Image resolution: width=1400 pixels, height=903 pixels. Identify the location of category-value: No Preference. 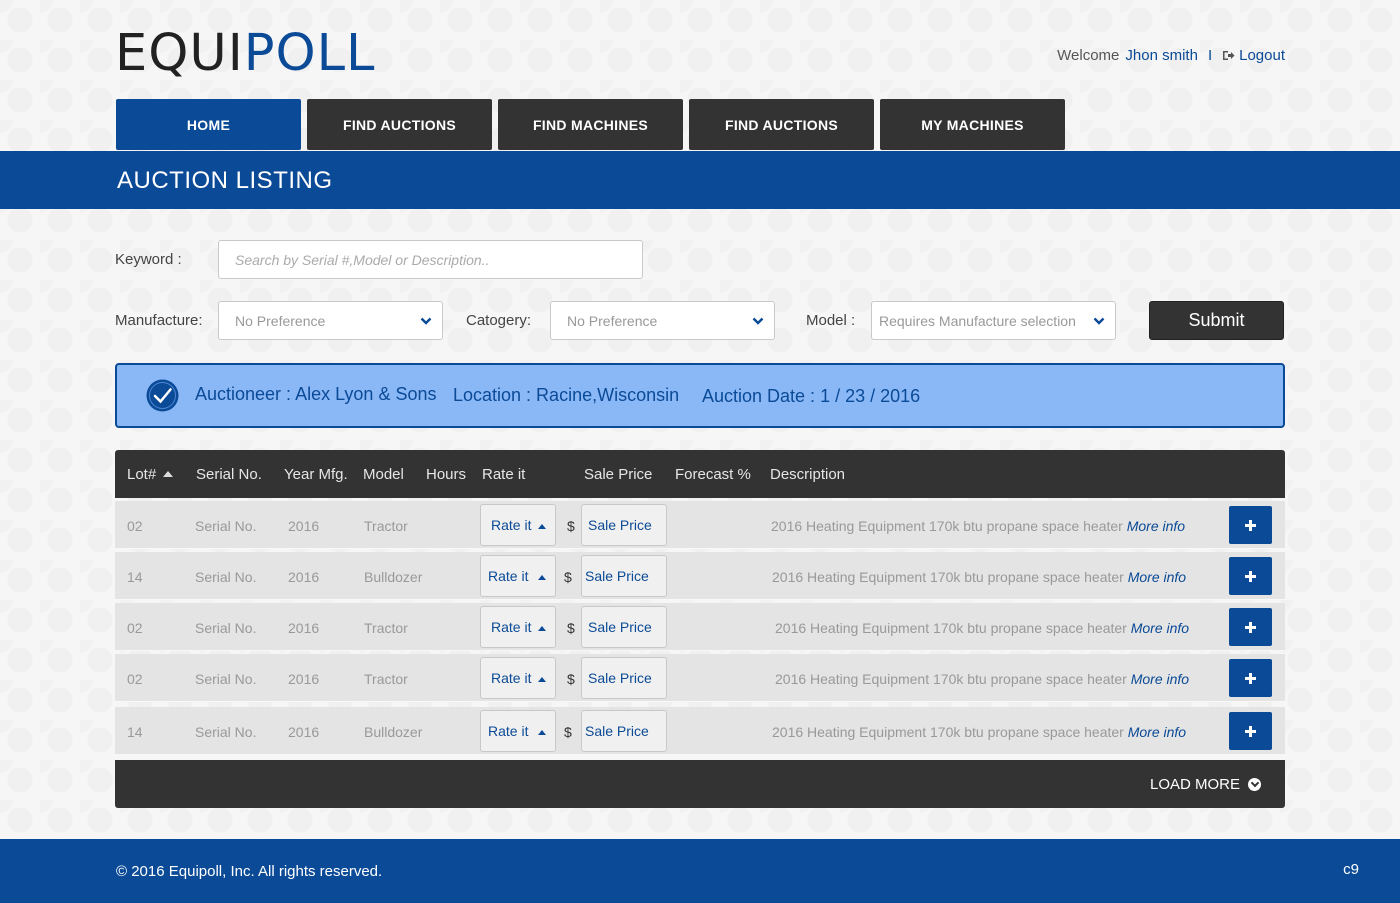
(612, 320).